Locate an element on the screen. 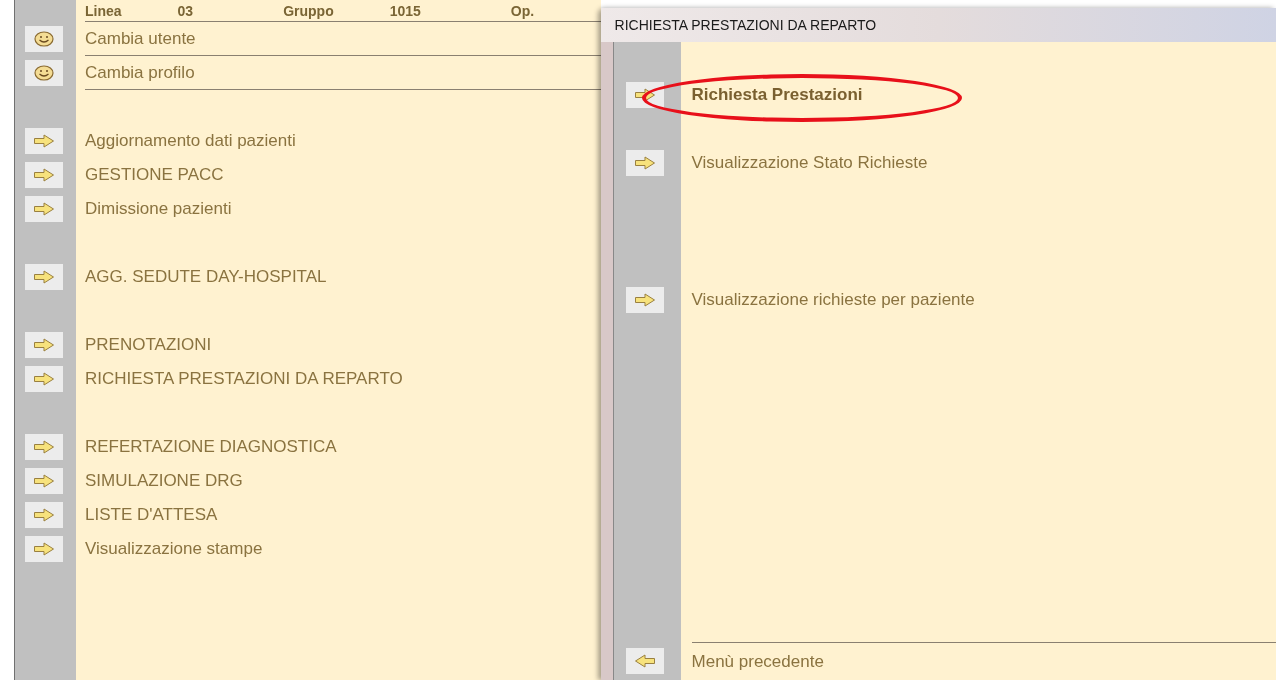  header-label: Gruppo is located at coordinates (308, 10).